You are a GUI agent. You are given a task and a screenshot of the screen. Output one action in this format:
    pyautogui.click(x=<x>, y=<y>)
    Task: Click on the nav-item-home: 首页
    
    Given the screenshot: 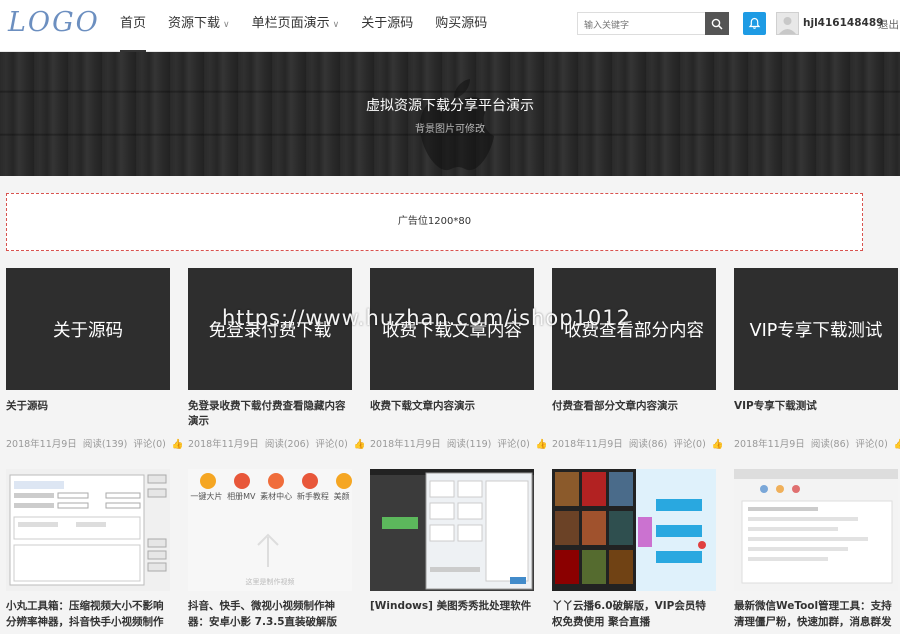 What is the action you would take?
    pyautogui.click(x=133, y=26)
    